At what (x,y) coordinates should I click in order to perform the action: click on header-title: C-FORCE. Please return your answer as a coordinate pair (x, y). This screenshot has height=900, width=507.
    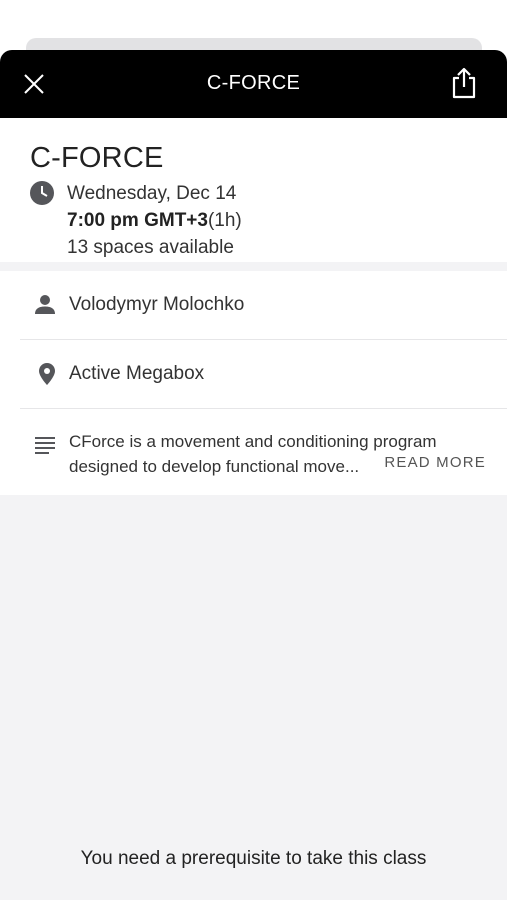
    Looking at the image, I should click on (253, 83).